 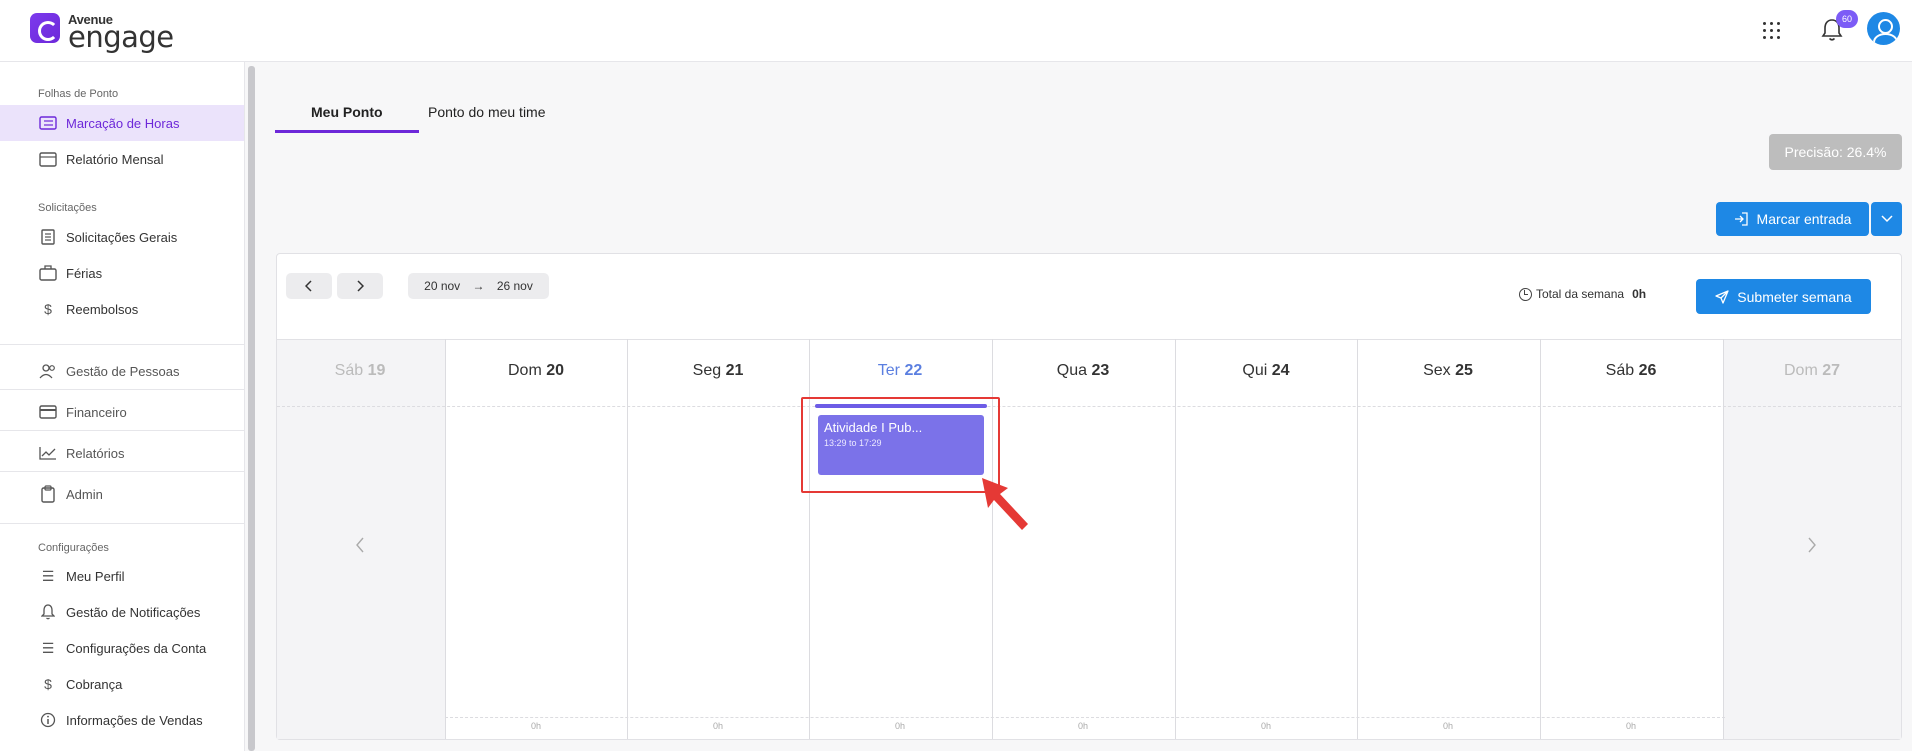 What do you see at coordinates (1804, 219) in the screenshot?
I see `clock-in-label: Marcar entrada` at bounding box center [1804, 219].